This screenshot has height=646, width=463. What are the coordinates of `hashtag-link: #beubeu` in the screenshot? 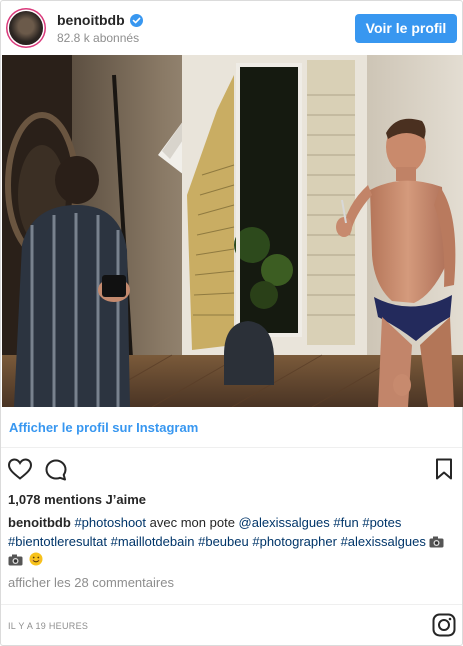 It's located at (223, 541).